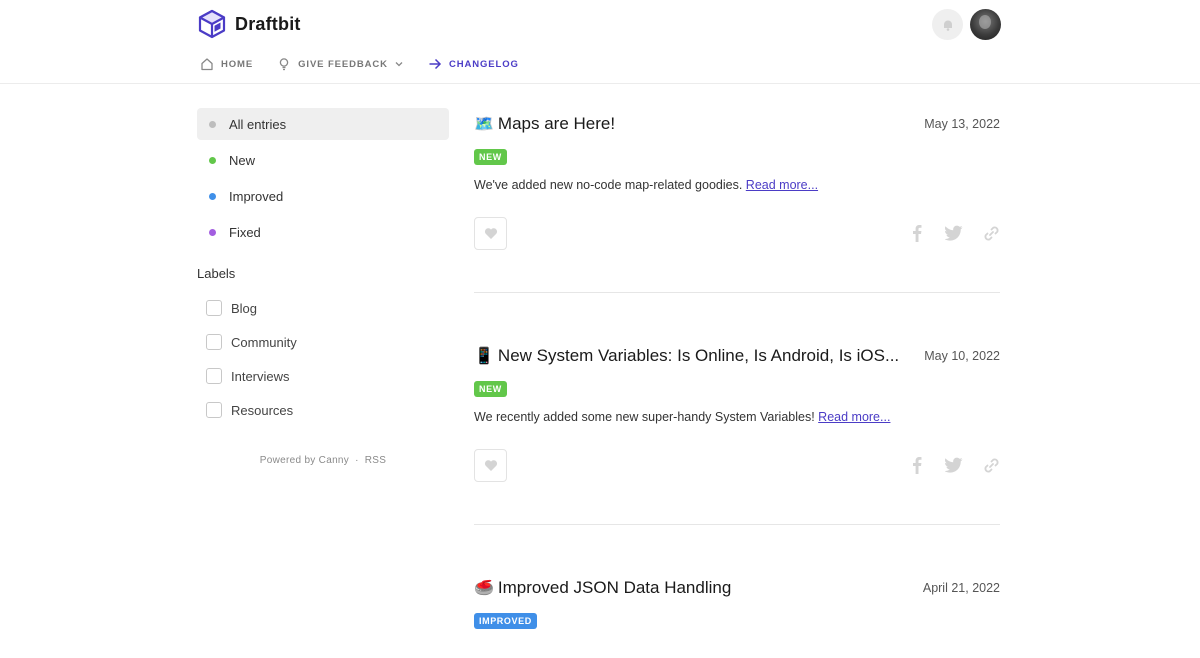 This screenshot has width=1200, height=658. Describe the element at coordinates (262, 410) in the screenshot. I see `label-text: Resources` at that location.